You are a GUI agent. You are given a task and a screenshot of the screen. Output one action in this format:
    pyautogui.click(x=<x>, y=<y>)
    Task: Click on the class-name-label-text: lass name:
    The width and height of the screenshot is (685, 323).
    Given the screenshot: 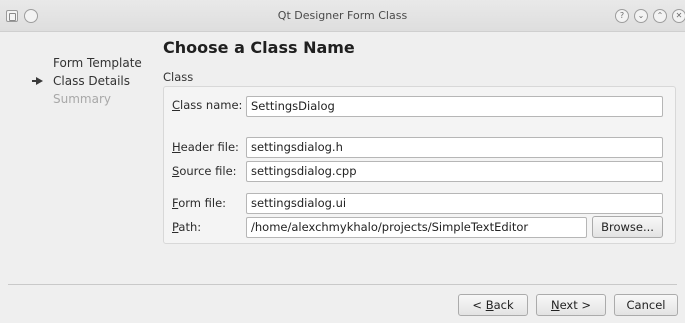 What is the action you would take?
    pyautogui.click(x=211, y=105)
    